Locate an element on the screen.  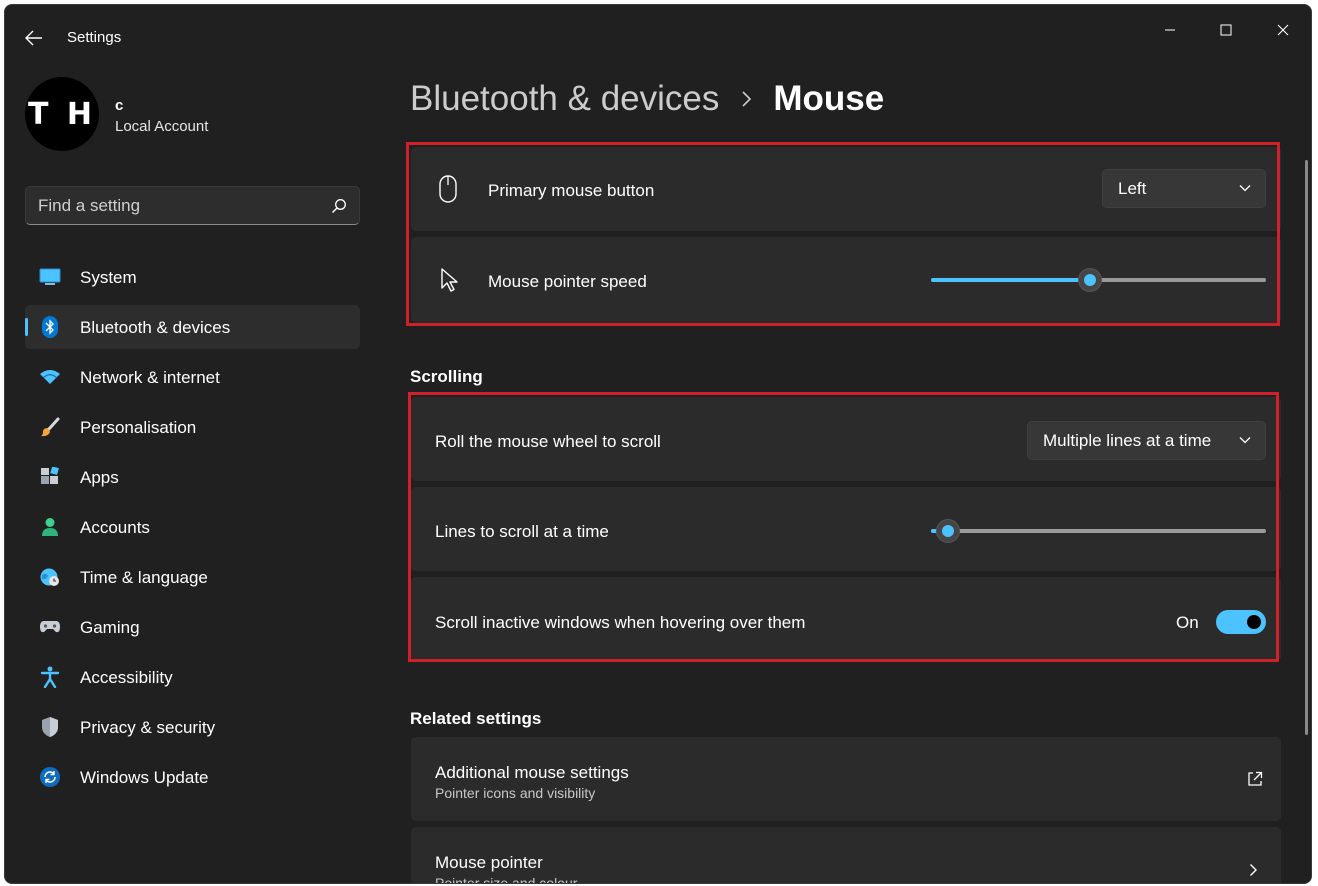
close-icon is located at coordinates (1283, 30).